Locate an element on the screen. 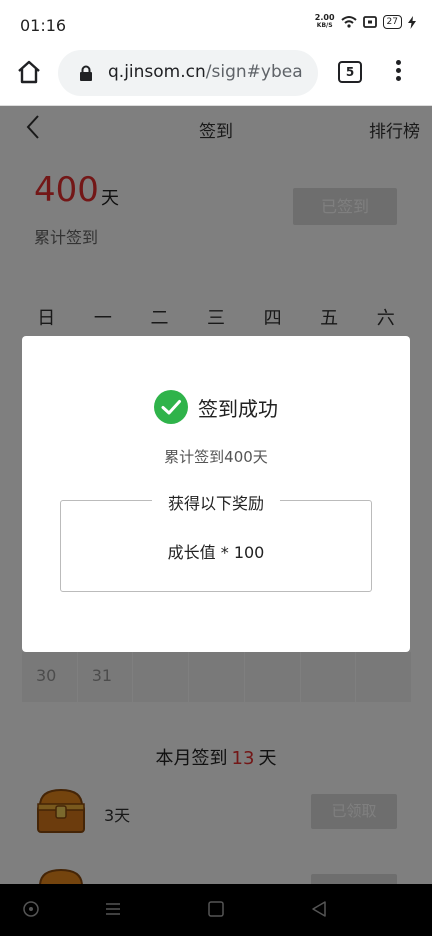 This screenshot has height=936, width=432. reward-item: 成长值 * 100 is located at coordinates (216, 552).